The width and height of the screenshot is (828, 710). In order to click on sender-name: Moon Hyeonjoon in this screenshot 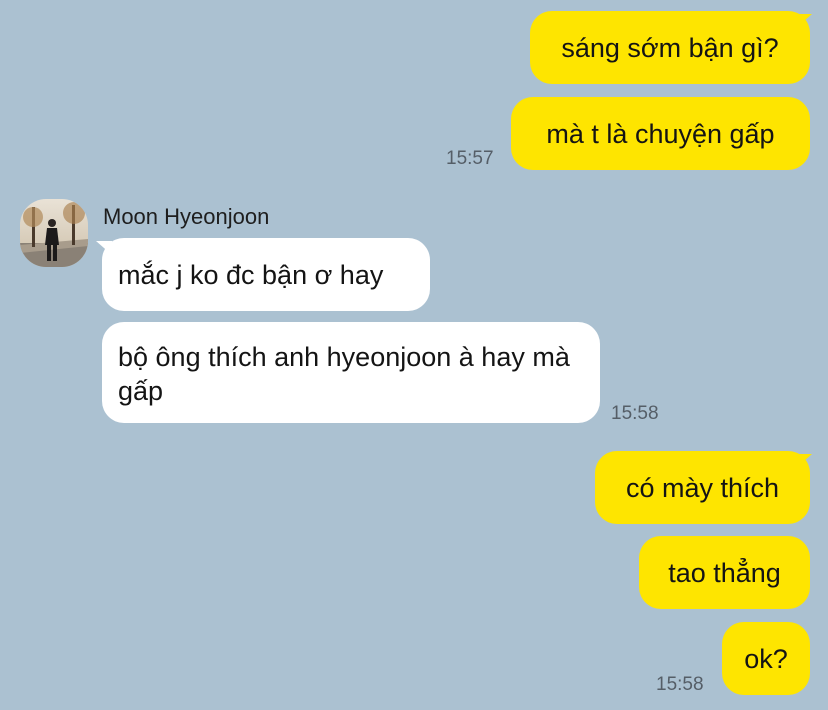, I will do `click(186, 216)`.